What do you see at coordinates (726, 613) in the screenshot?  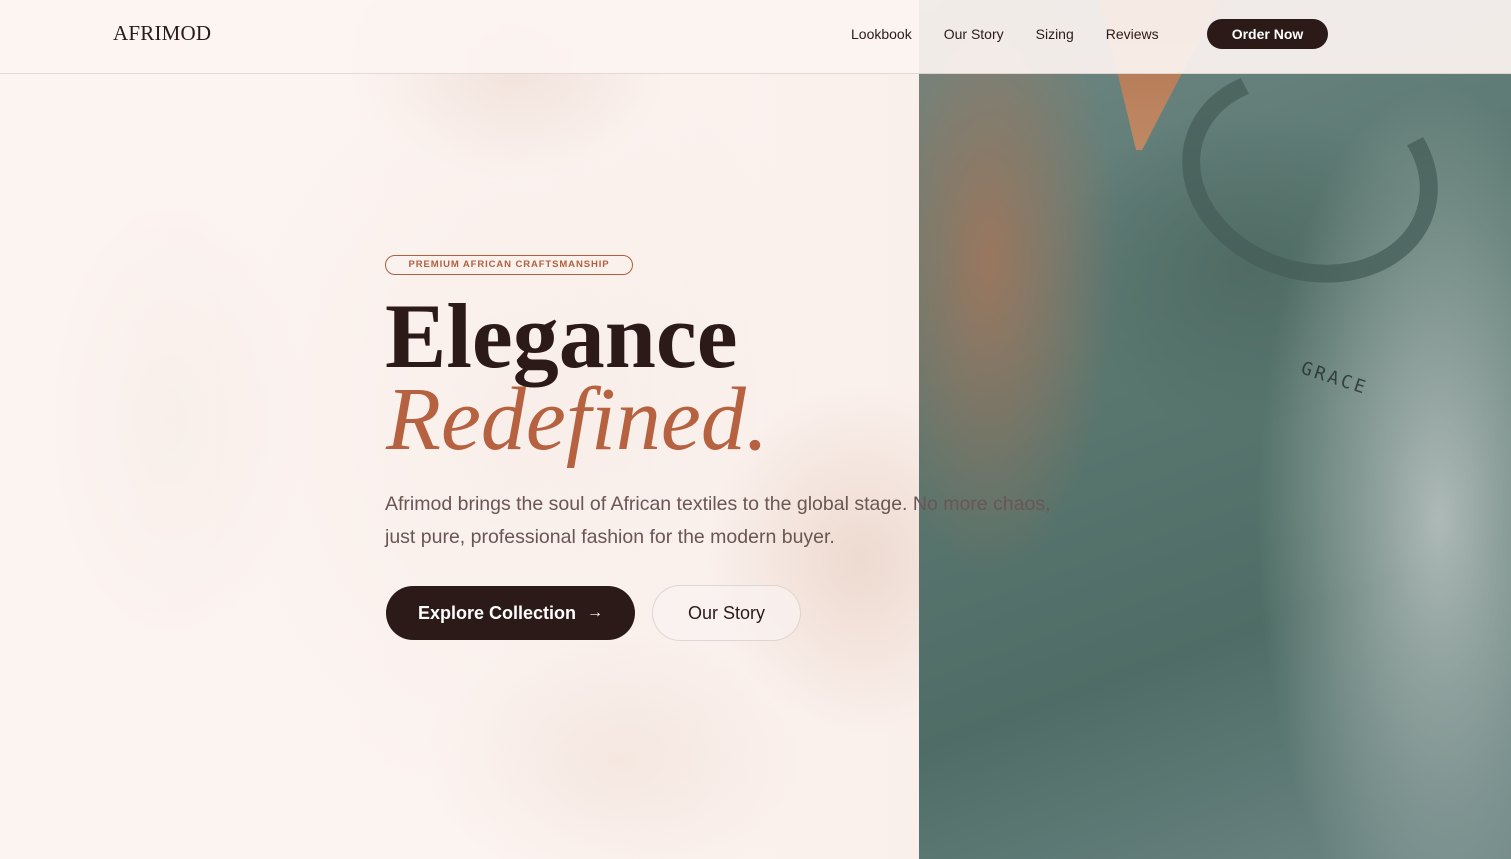 I see `our-story-button: Our Story` at bounding box center [726, 613].